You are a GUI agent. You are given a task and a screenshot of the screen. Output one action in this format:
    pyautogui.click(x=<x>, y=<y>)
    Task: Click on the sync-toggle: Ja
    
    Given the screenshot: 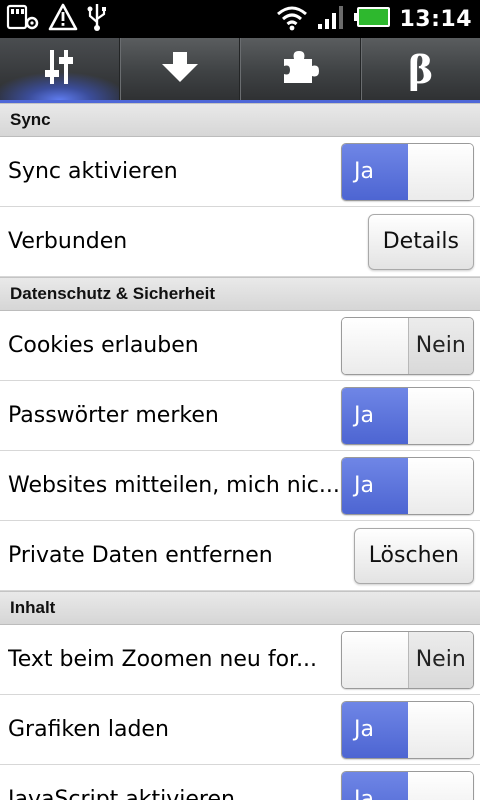 What is the action you would take?
    pyautogui.click(x=407, y=171)
    